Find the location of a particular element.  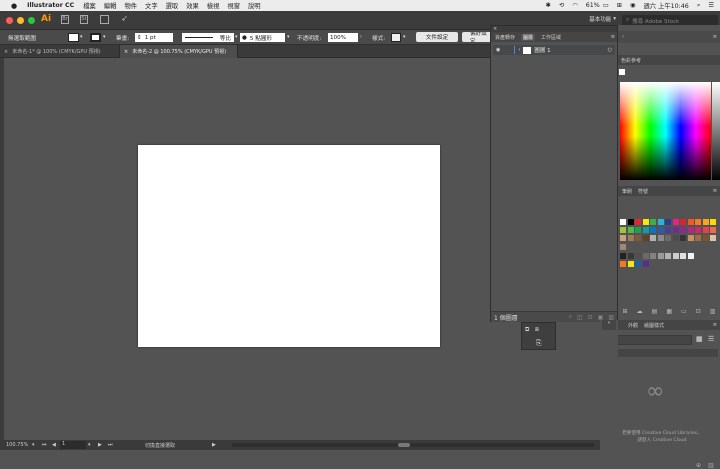

fill-stroke-preview is located at coordinates (622, 72).